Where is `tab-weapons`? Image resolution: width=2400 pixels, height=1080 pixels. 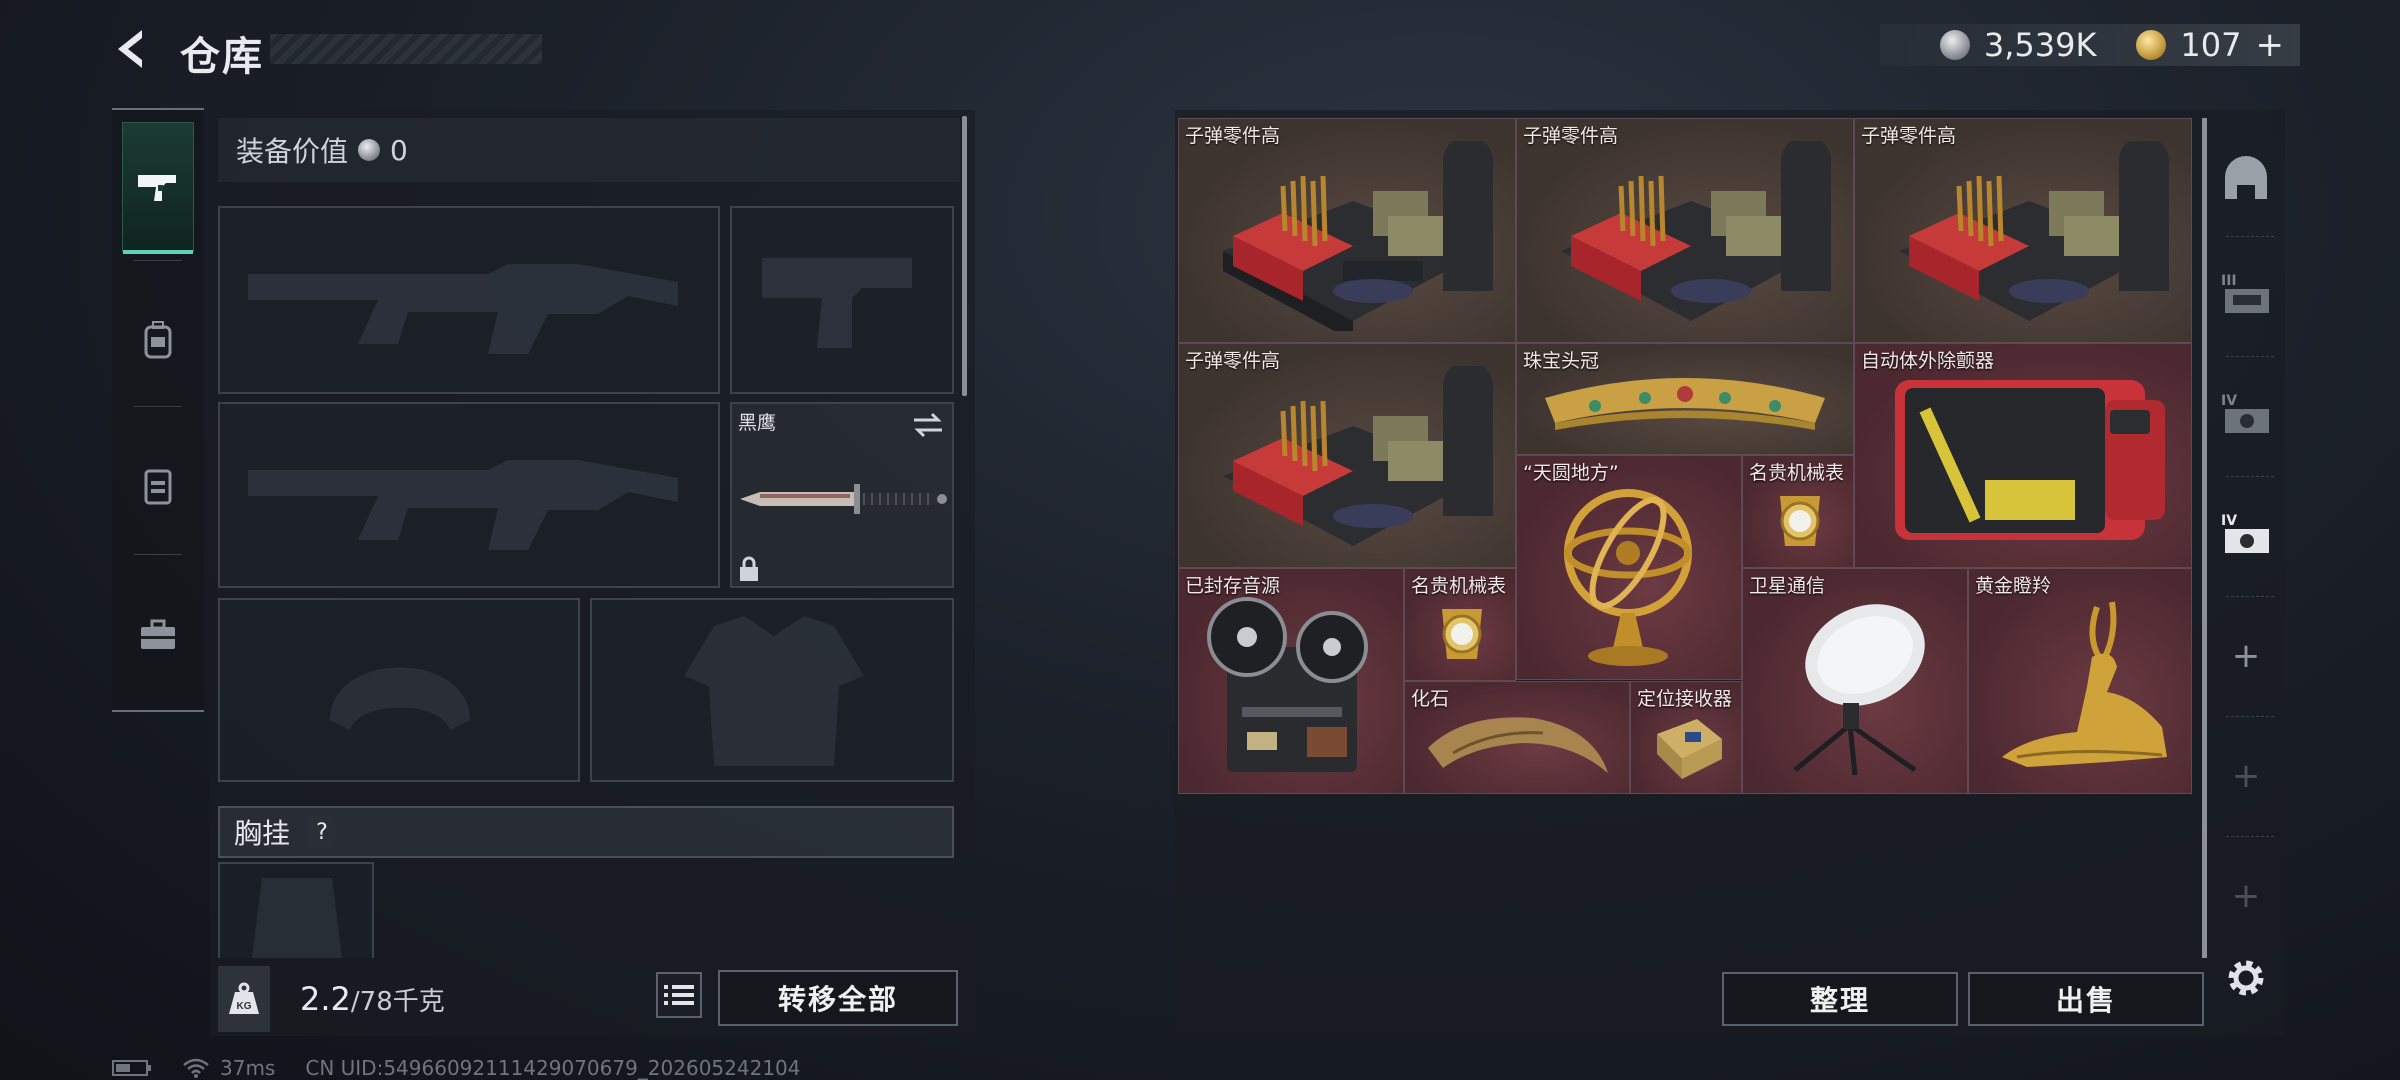
tab-weapons is located at coordinates (158, 188).